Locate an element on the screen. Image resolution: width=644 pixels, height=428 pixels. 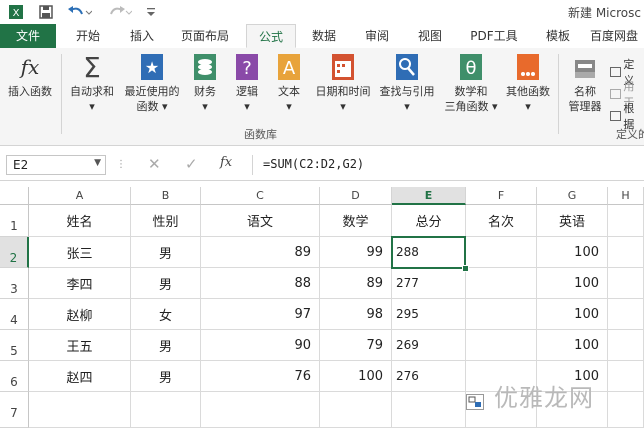
save-icon is located at coordinates (46, 12).